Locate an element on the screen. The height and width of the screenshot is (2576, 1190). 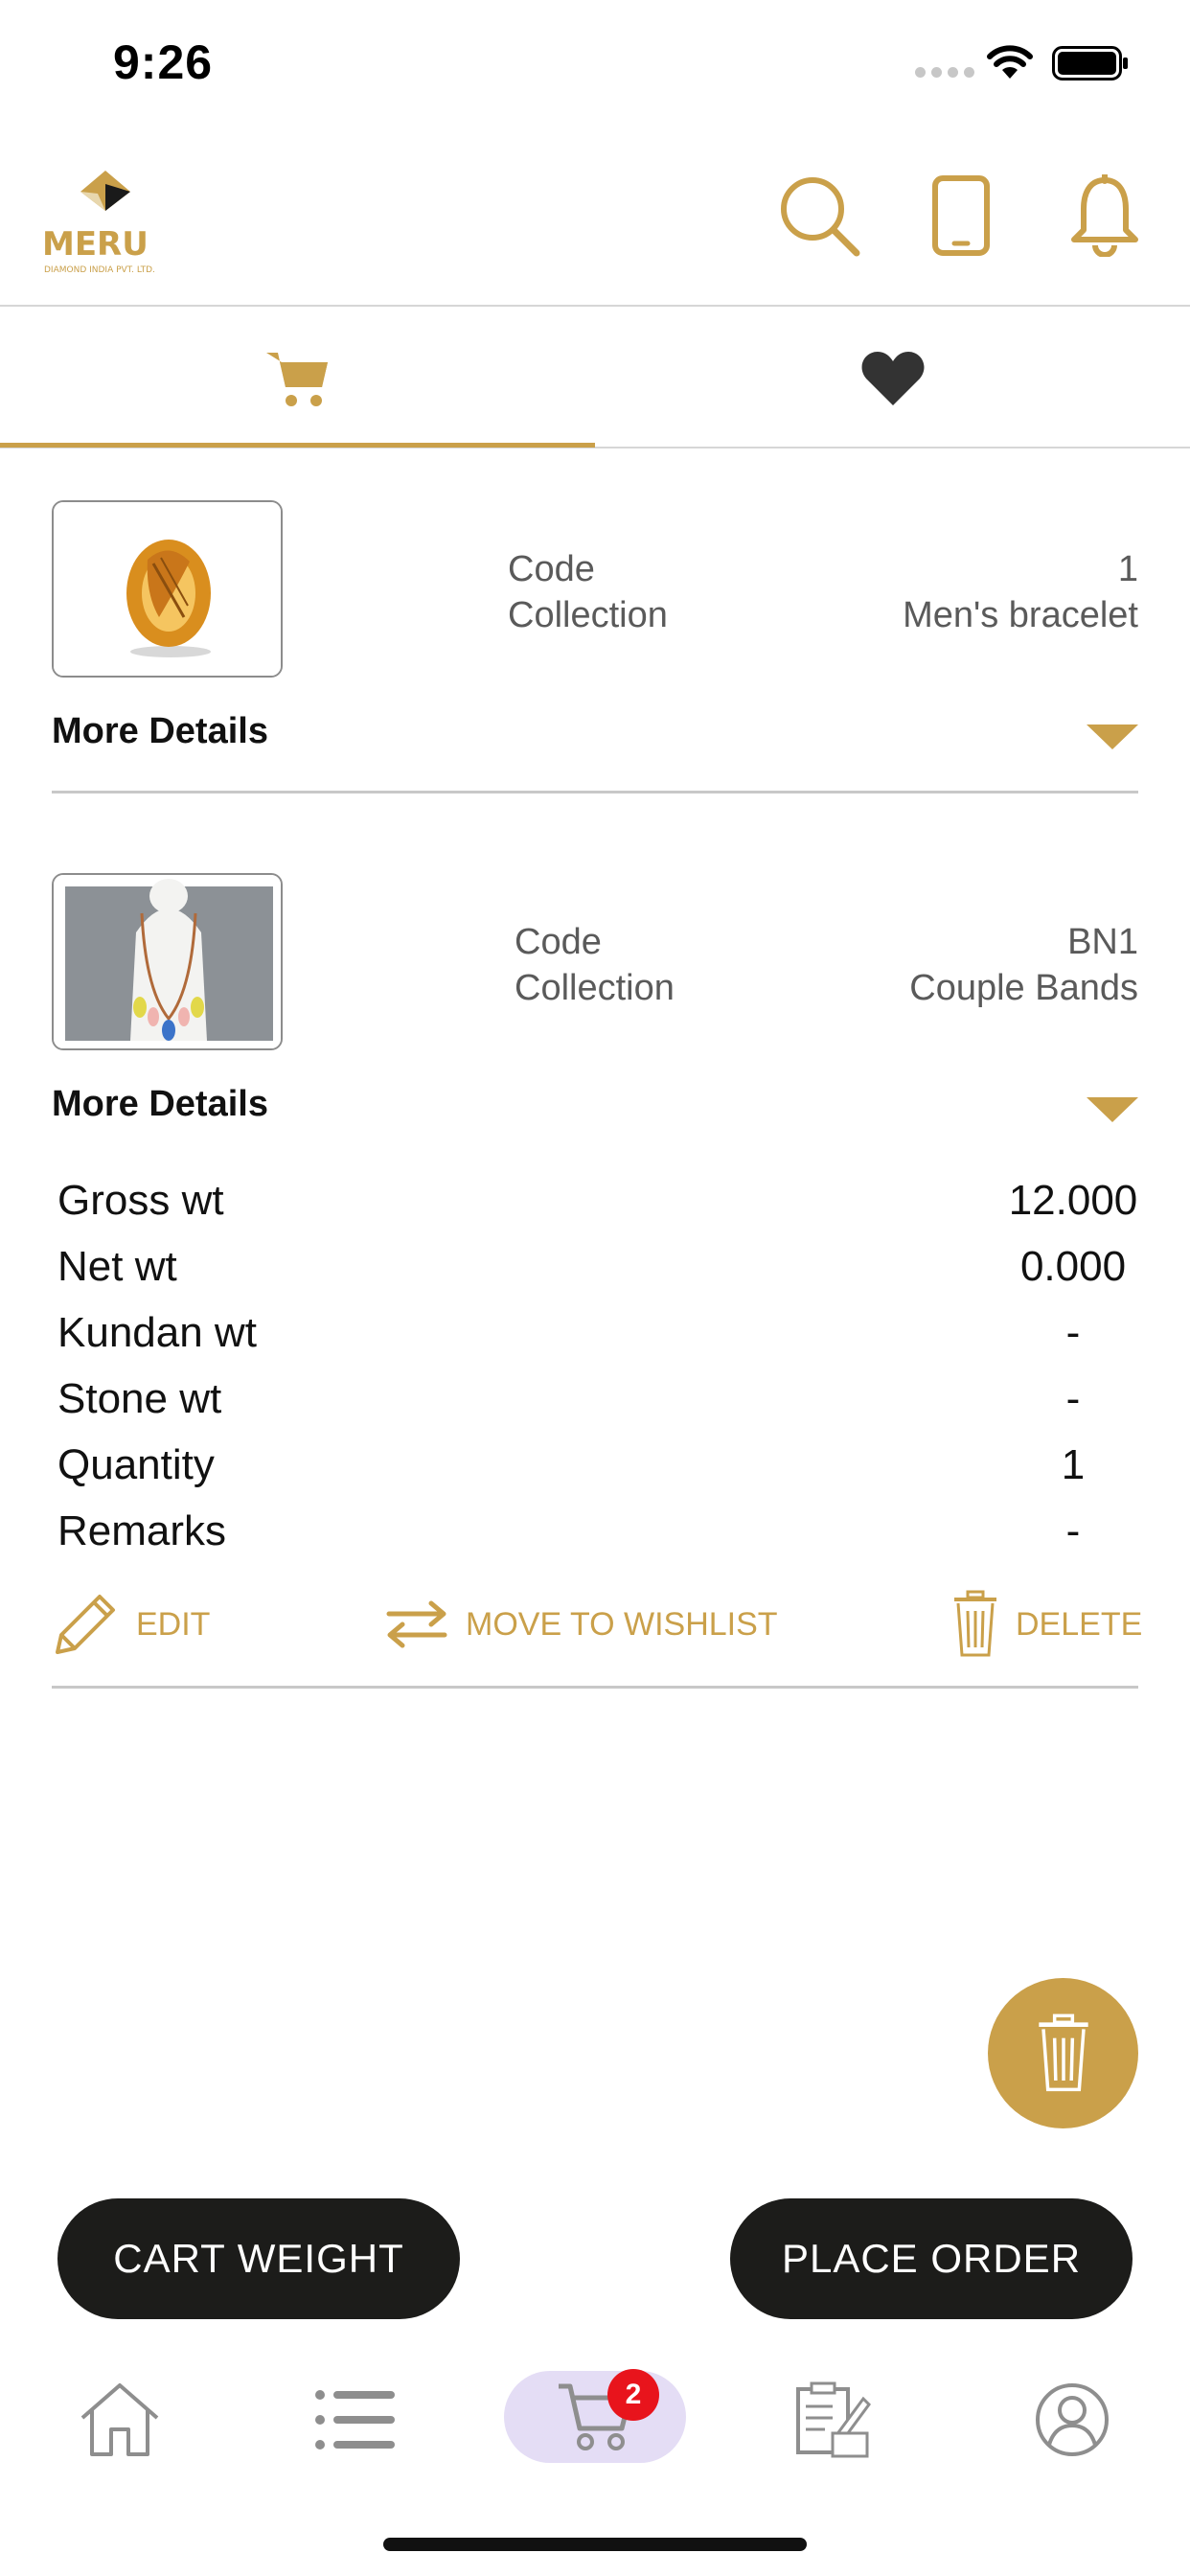
phone-icon is located at coordinates (961, 216).